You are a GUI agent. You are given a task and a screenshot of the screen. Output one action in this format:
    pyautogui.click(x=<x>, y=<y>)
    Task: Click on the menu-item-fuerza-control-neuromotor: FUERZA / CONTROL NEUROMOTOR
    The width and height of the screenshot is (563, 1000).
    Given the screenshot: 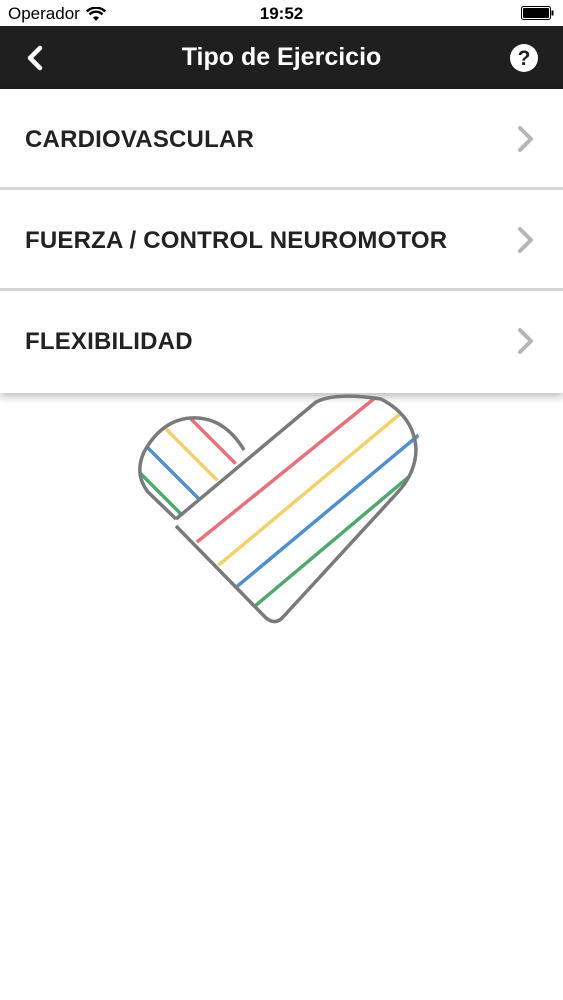 What is the action you would take?
    pyautogui.click(x=281, y=240)
    